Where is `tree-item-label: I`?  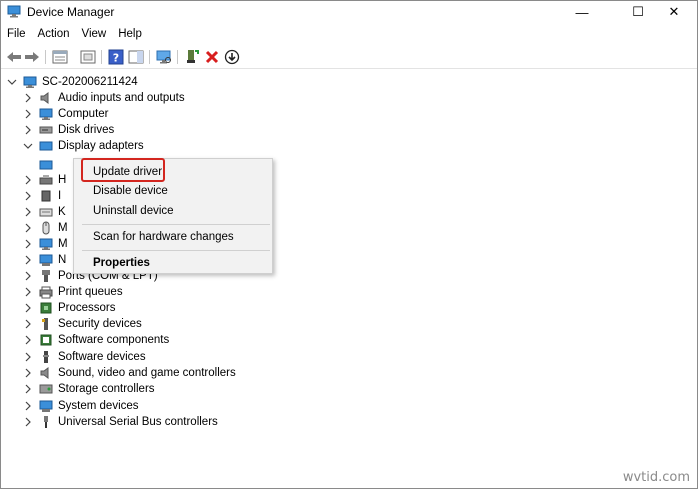
tree-item-label: I is located at coordinates (60, 196).